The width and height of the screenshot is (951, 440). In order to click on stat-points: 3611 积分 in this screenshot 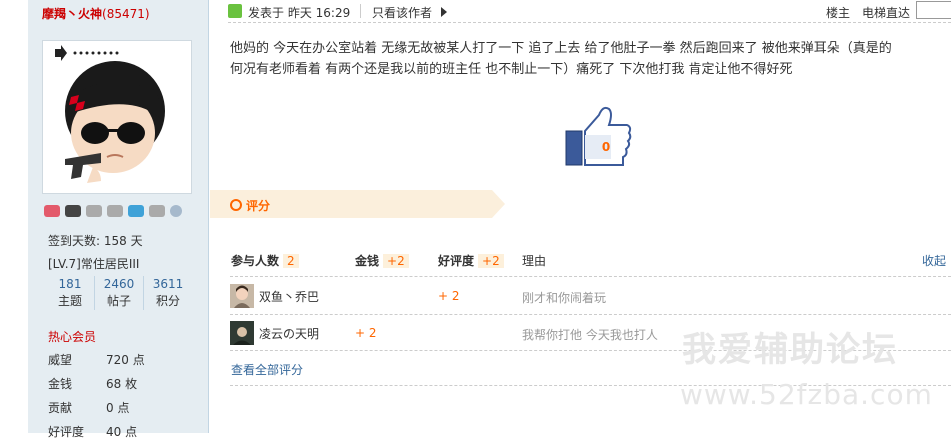, I will do `click(168, 293)`.